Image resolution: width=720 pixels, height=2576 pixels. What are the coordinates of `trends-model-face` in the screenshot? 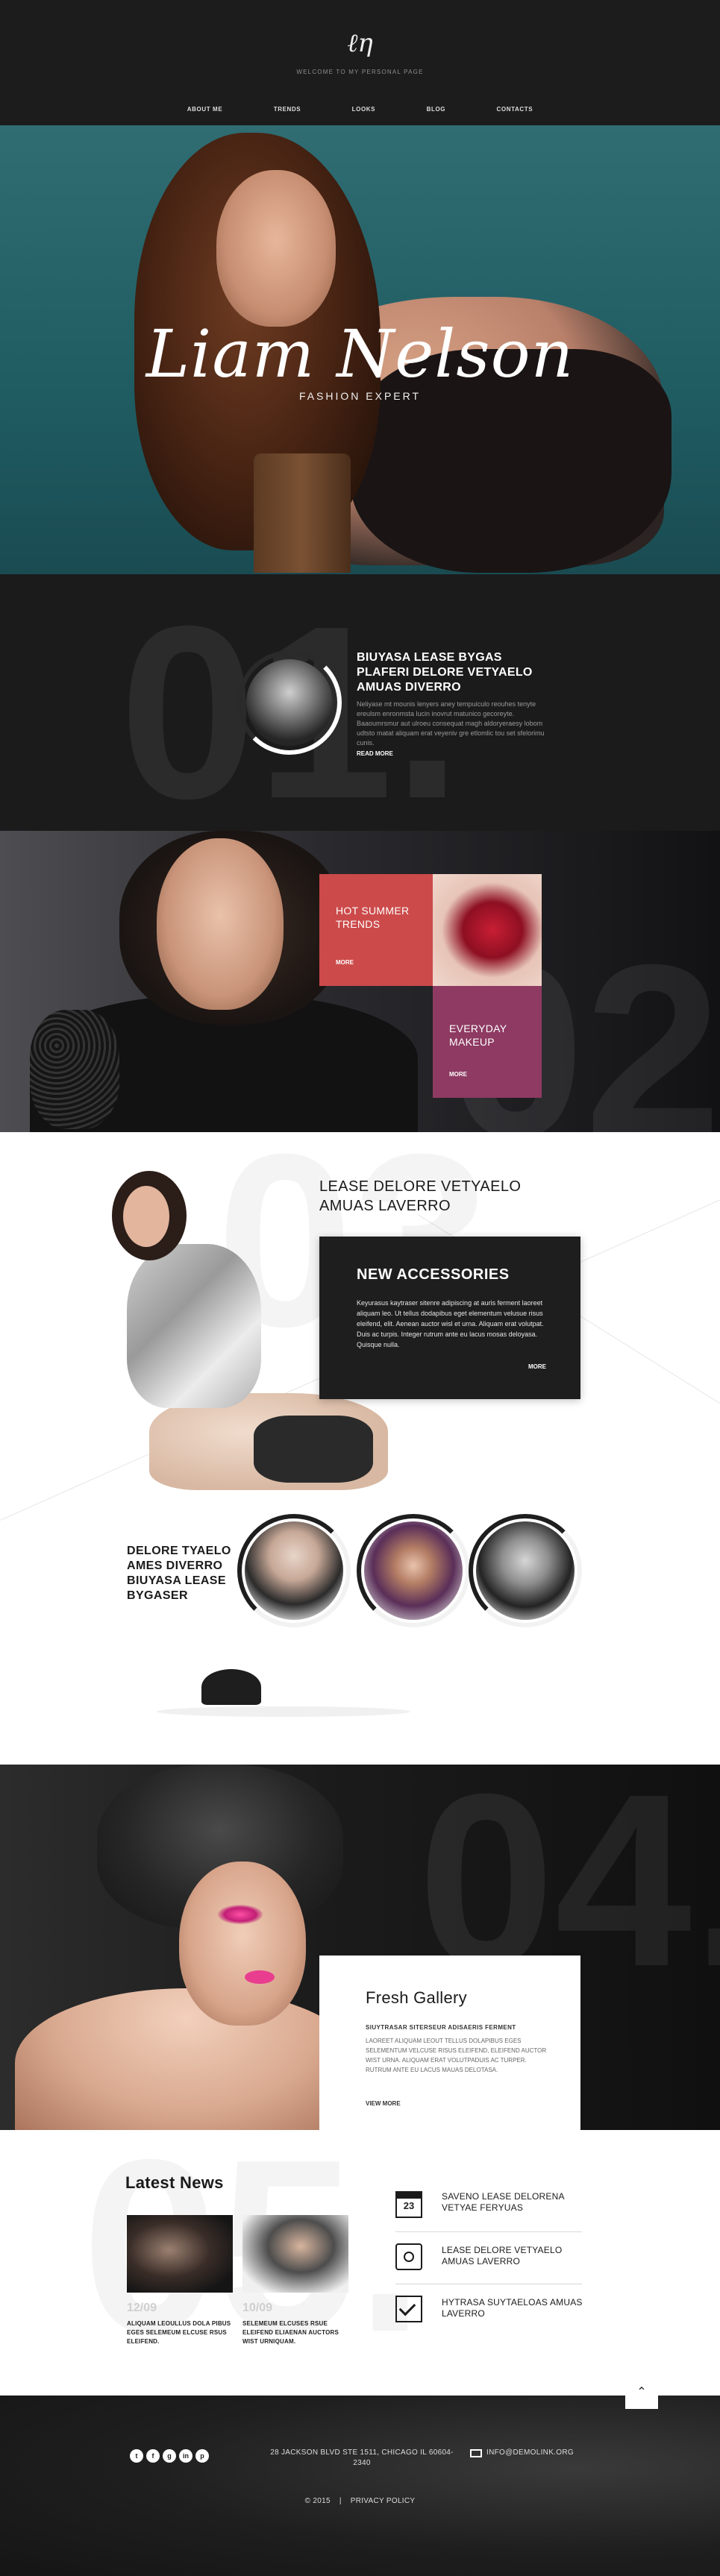 It's located at (220, 924).